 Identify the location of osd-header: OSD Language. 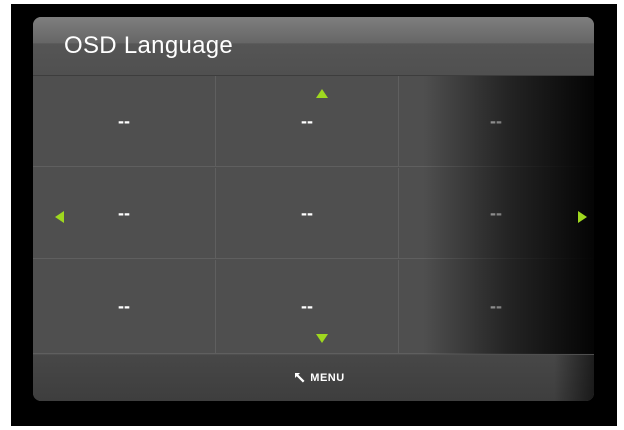
(313, 46).